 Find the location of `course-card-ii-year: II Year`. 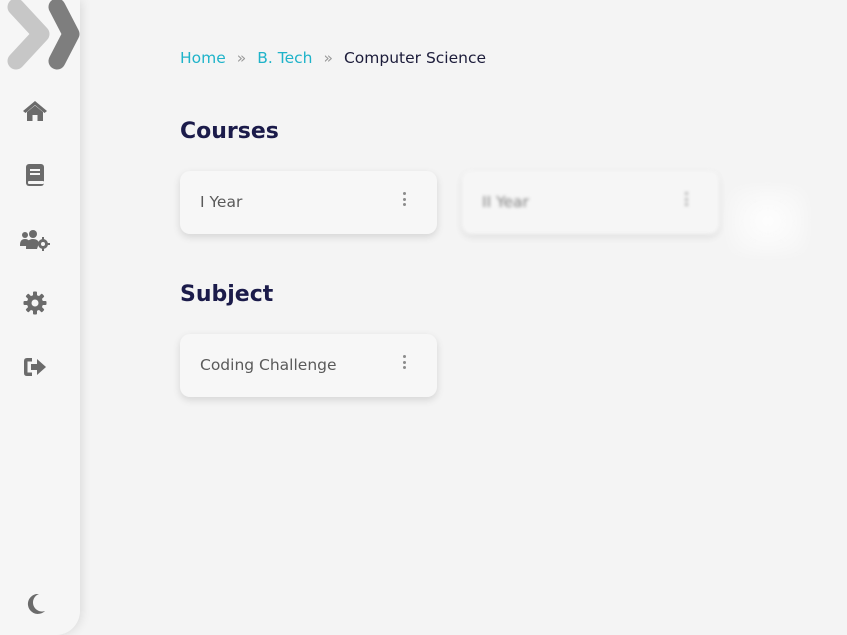

course-card-ii-year: II Year is located at coordinates (590, 202).